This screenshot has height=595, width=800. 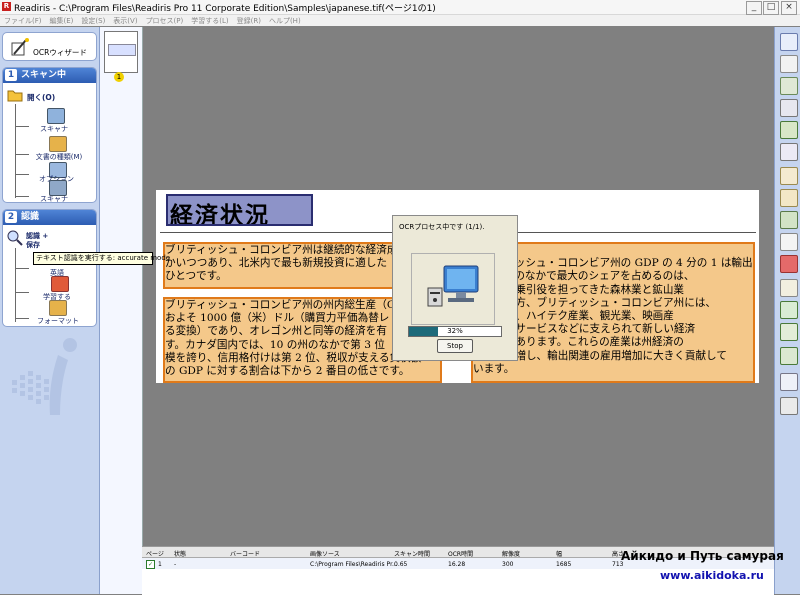 What do you see at coordinates (789, 130) in the screenshot?
I see `barcode-tool-icon` at bounding box center [789, 130].